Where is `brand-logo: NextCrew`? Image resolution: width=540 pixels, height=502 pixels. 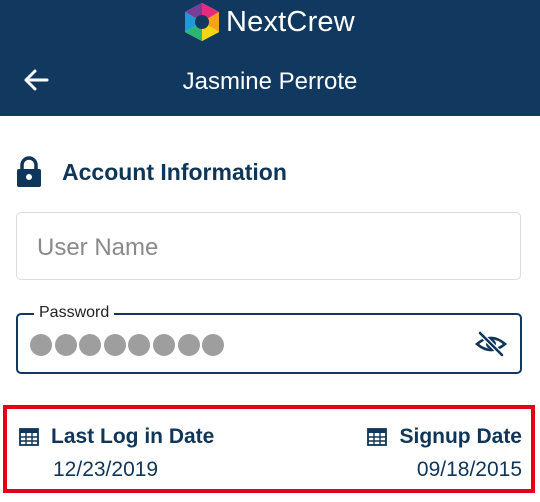 brand-logo: NextCrew is located at coordinates (268, 22).